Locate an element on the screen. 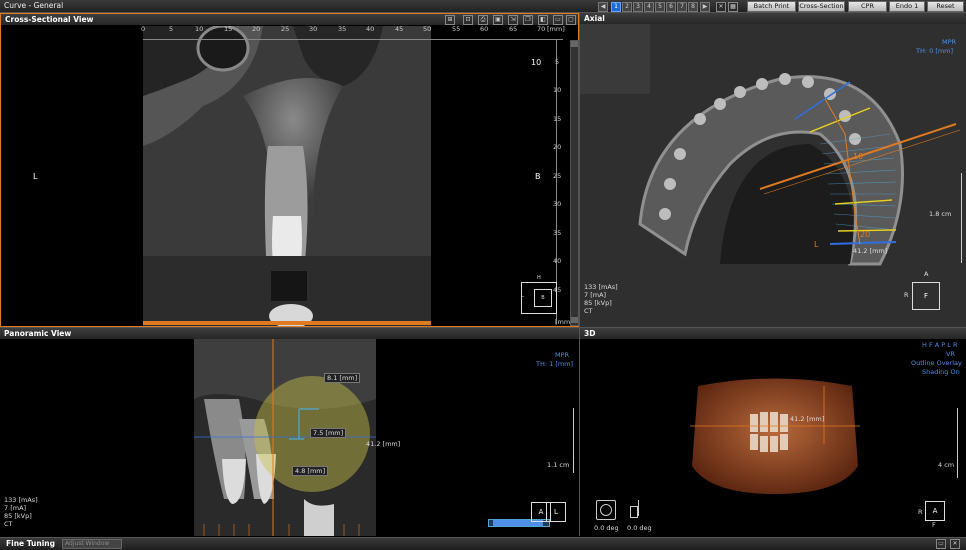 The width and height of the screenshot is (966, 550). page-button-4: 4 is located at coordinates (649, 7).